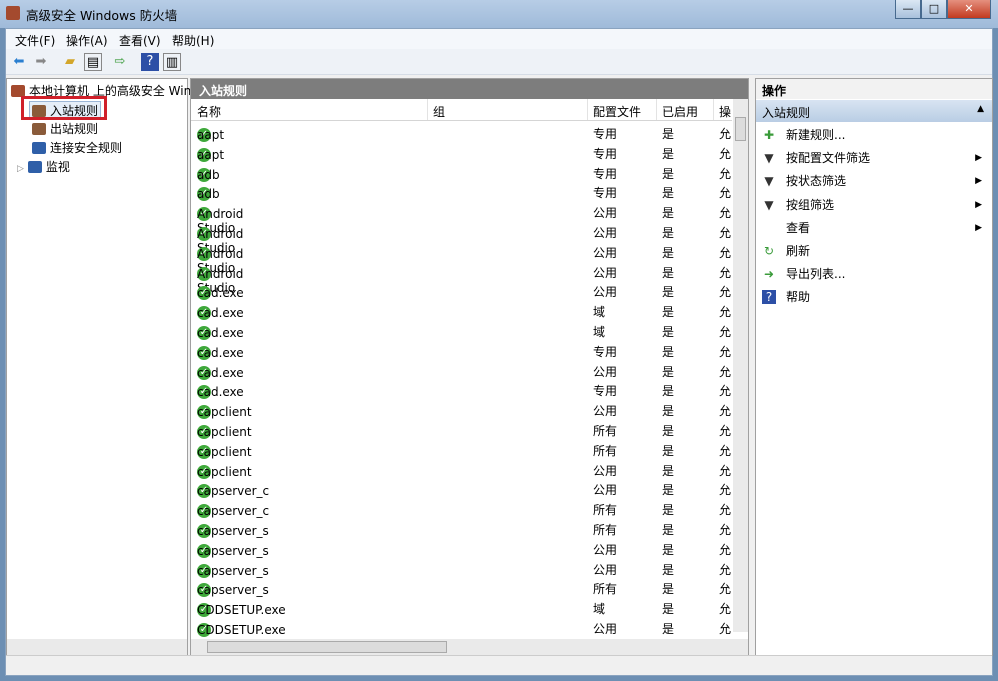 The image size is (998, 681). What do you see at coordinates (980, 109) in the screenshot?
I see `collapse-icon: ▲` at bounding box center [980, 109].